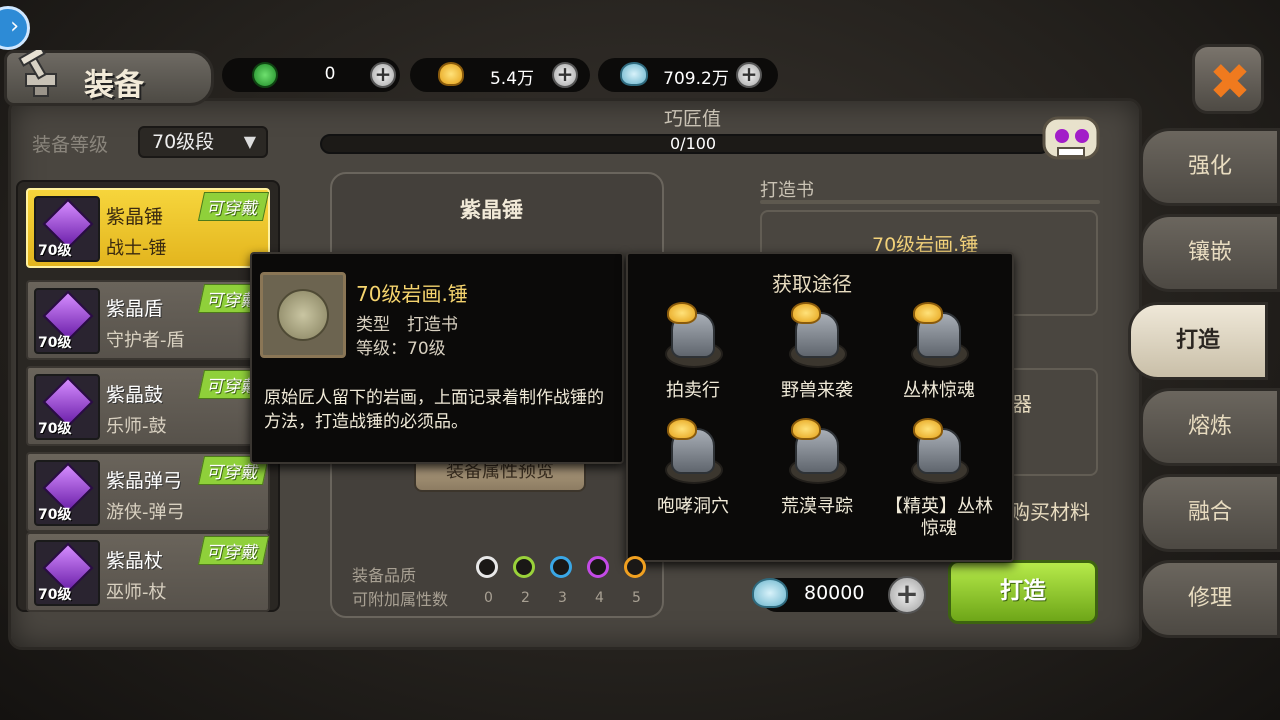 The height and width of the screenshot is (720, 1280). I want to click on slingshot-icon: 70级, so click(67, 493).